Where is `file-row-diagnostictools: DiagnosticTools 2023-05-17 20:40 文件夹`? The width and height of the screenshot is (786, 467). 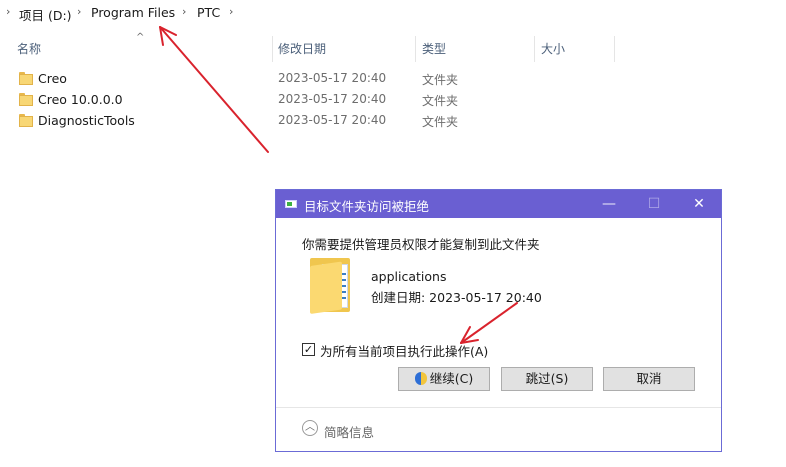
file-row-diagnostictools: DiagnosticTools 2023-05-17 20:40 文件夹 is located at coordinates (393, 121).